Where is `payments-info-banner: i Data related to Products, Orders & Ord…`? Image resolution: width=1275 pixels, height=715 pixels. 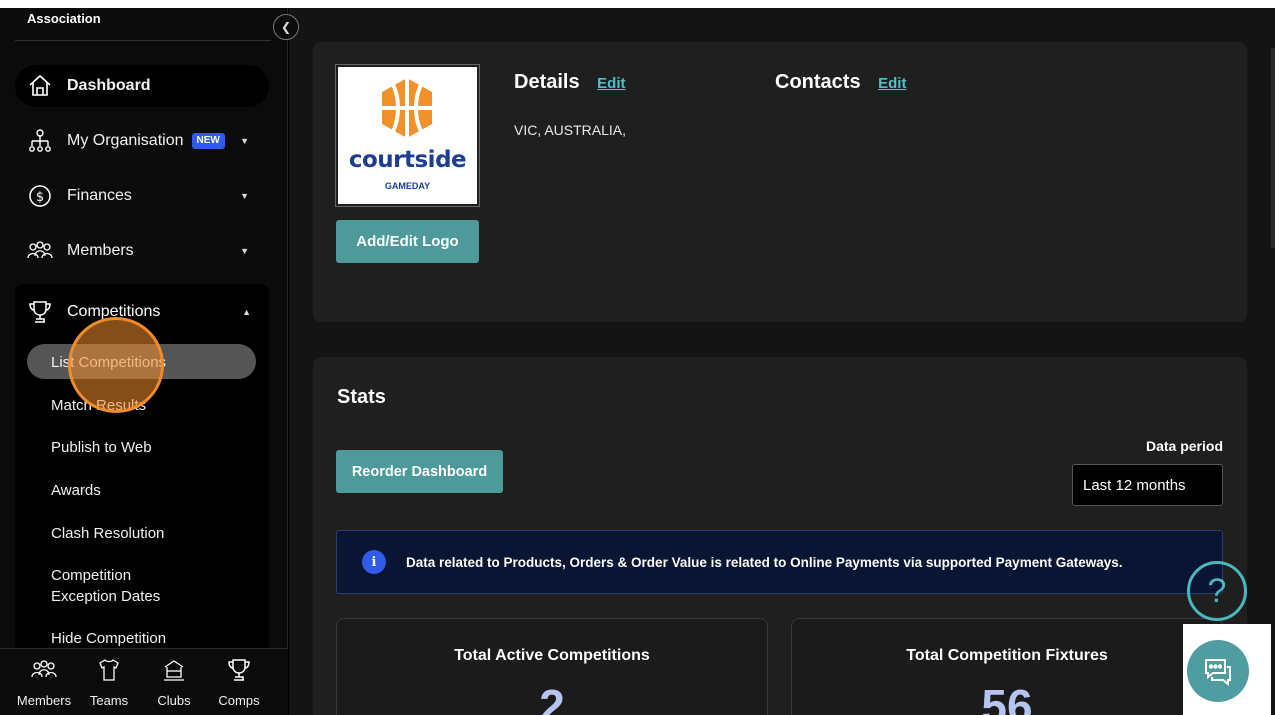
payments-info-banner: i Data related to Products, Orders & Ord… is located at coordinates (779, 562).